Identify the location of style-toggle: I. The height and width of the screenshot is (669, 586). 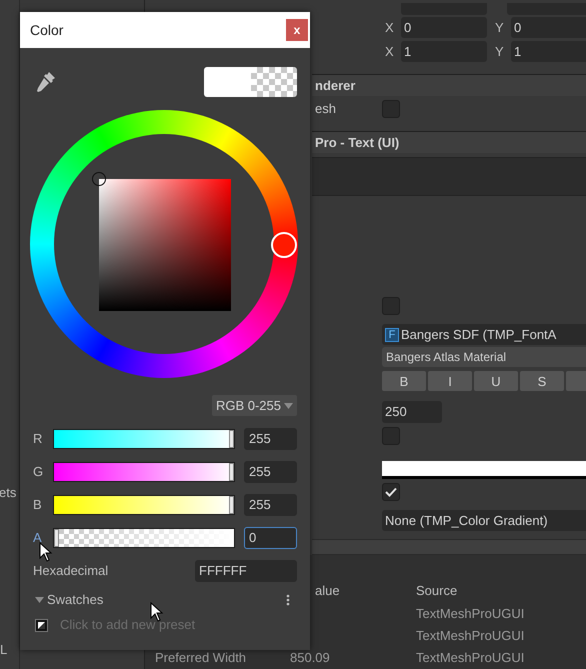
(450, 381).